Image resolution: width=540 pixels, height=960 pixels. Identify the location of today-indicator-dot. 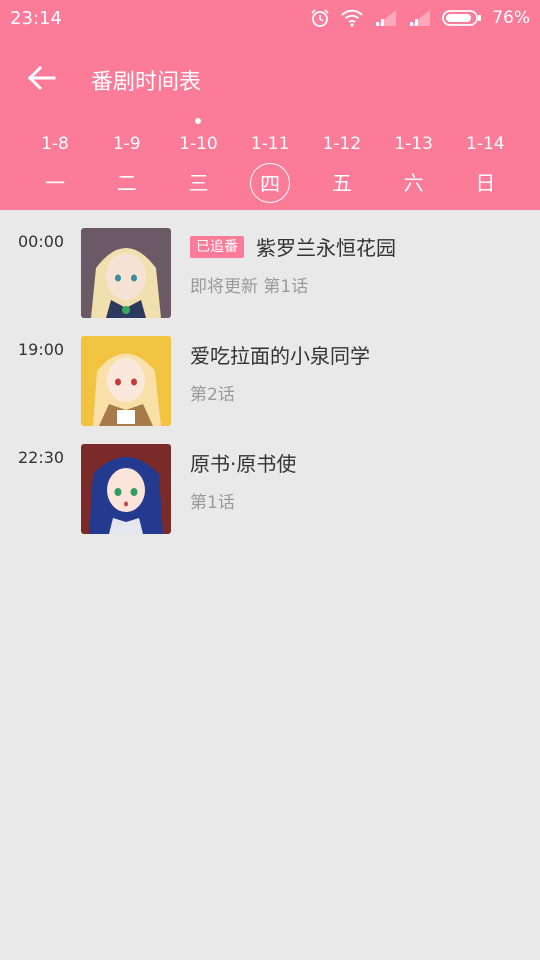
(198, 121).